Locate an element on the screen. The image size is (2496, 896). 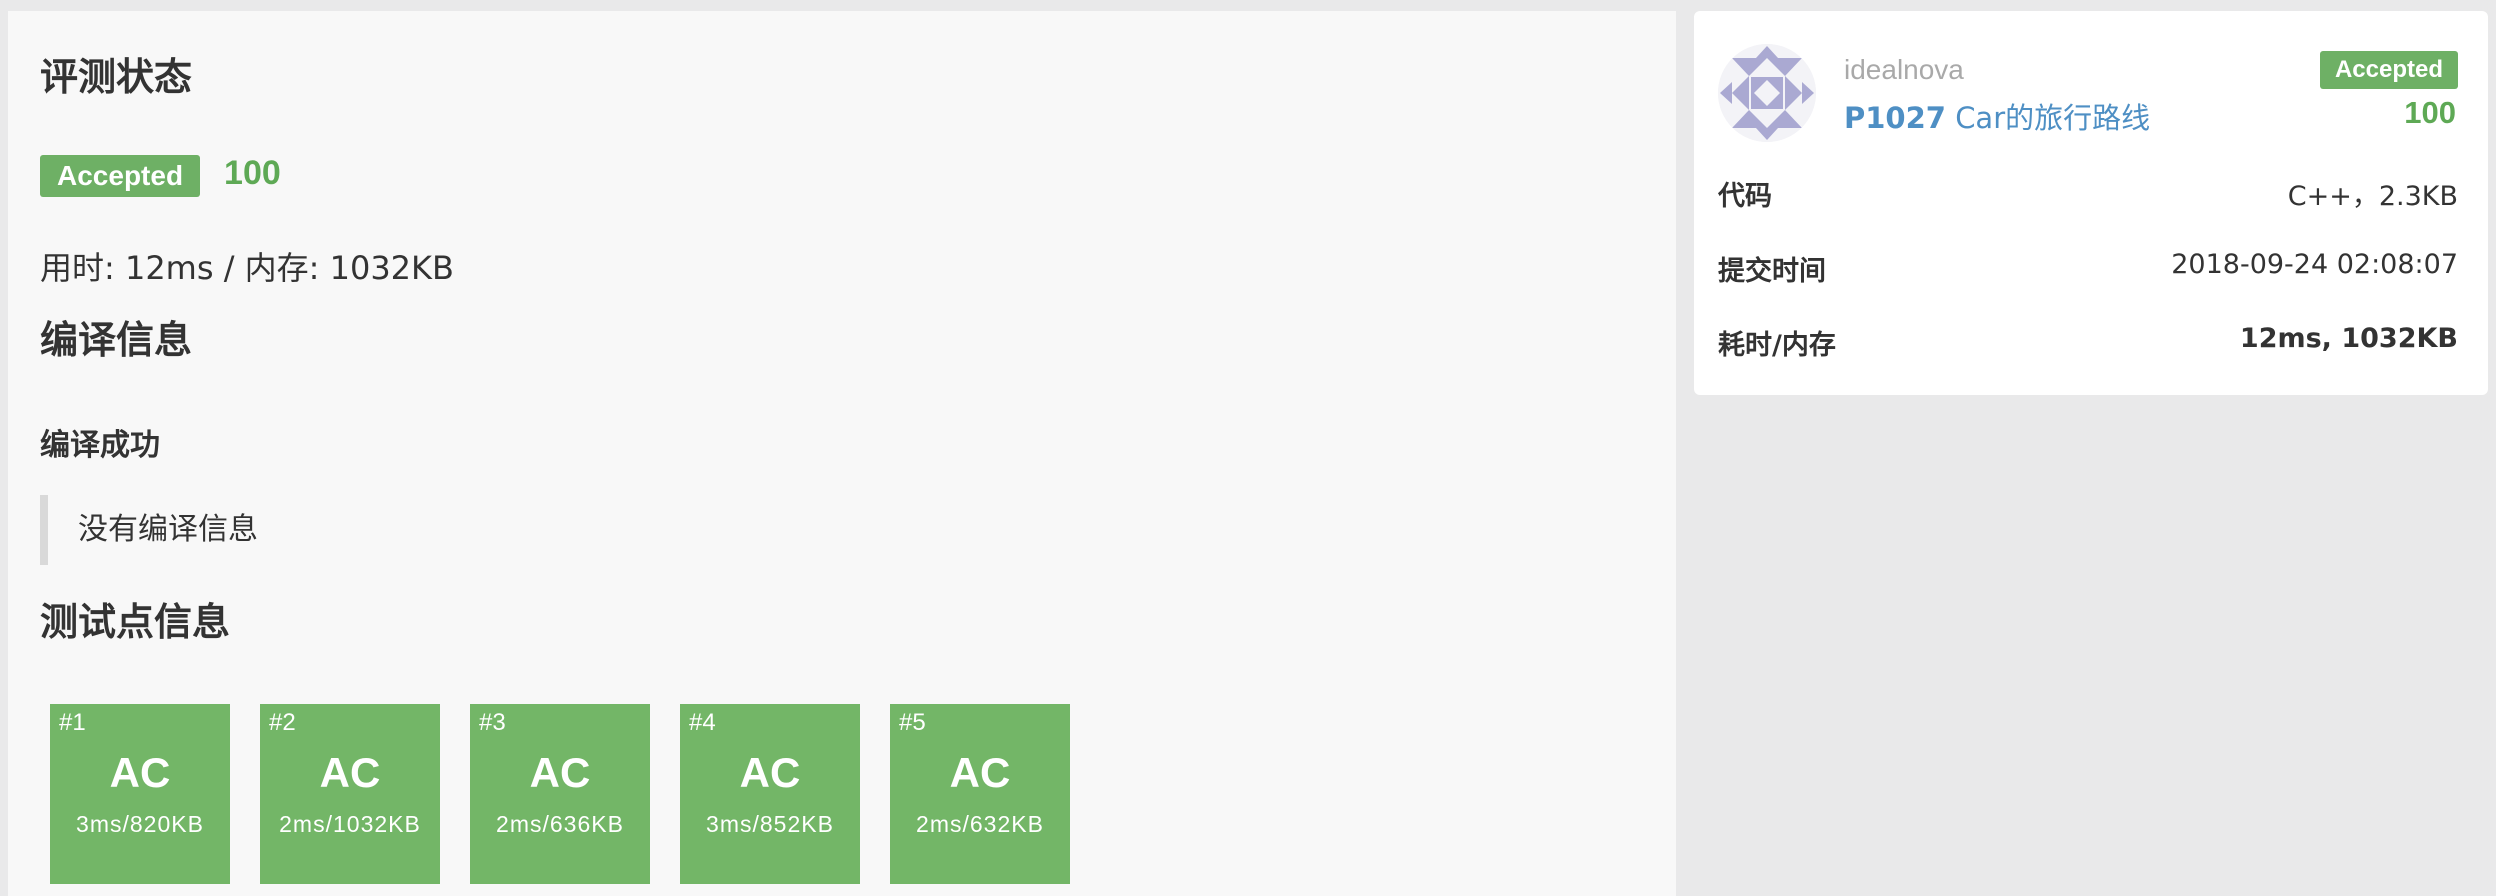
test-case-result: 2ms/1032KB is located at coordinates (350, 824).